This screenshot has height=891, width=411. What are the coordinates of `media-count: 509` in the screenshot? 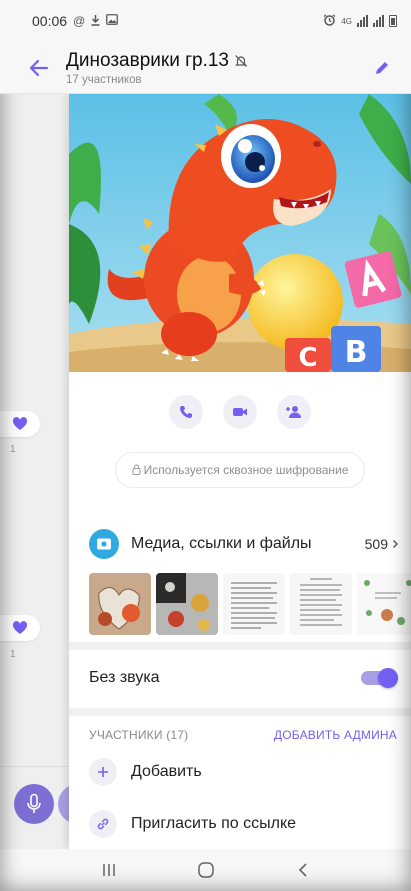 It's located at (382, 544).